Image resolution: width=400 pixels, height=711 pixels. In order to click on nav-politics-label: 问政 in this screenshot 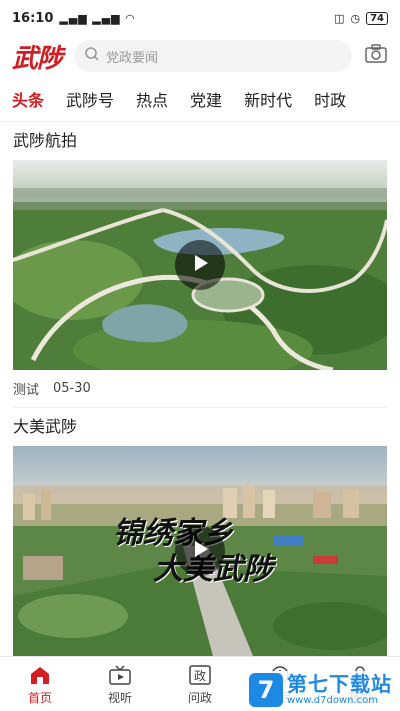, I will do `click(199, 697)`.